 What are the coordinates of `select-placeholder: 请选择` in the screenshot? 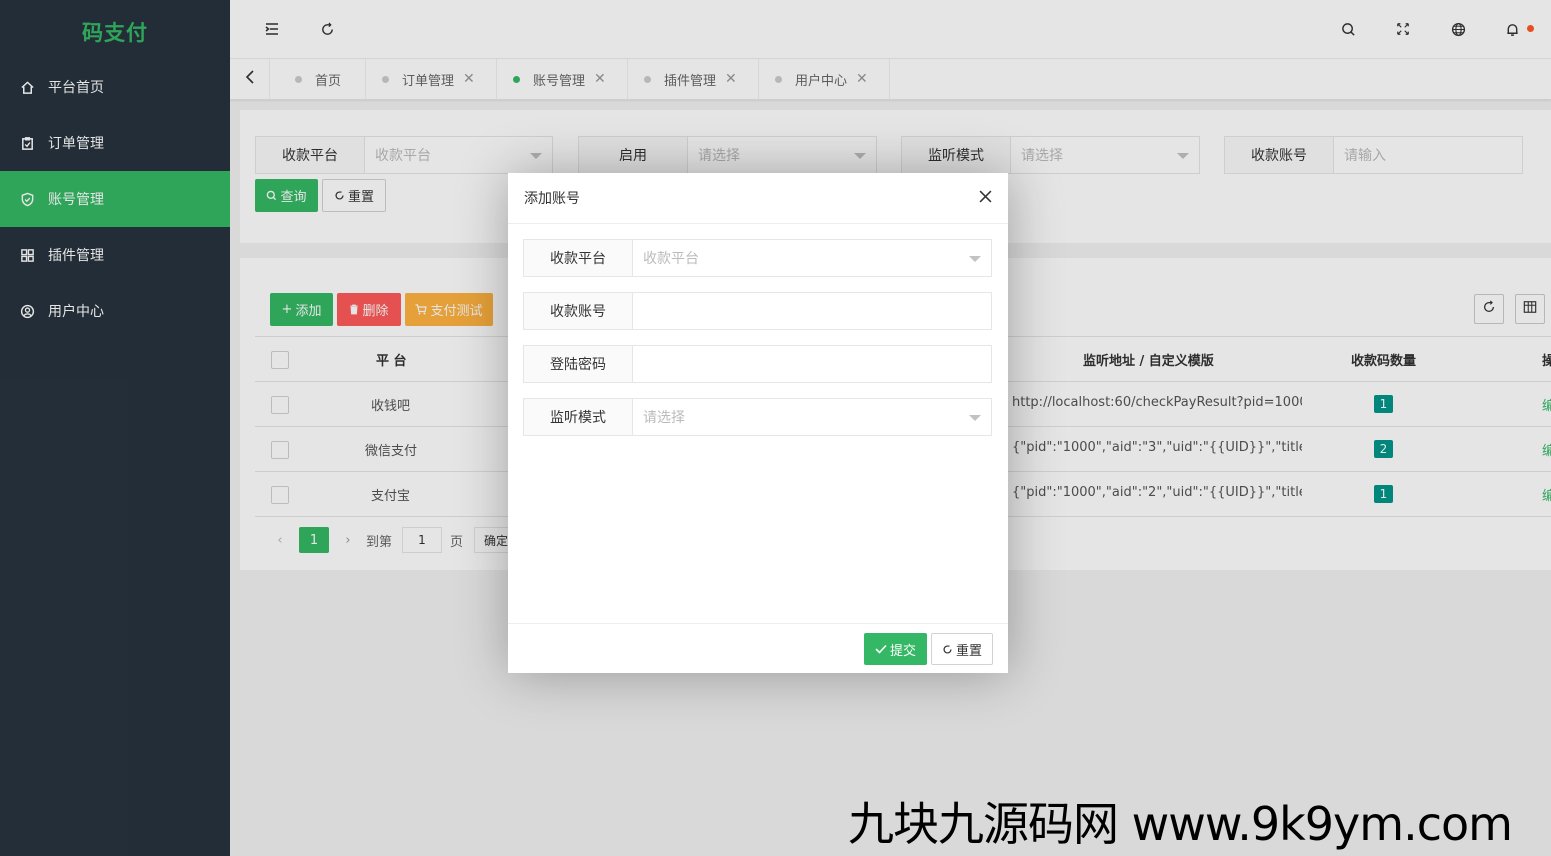 It's located at (664, 418).